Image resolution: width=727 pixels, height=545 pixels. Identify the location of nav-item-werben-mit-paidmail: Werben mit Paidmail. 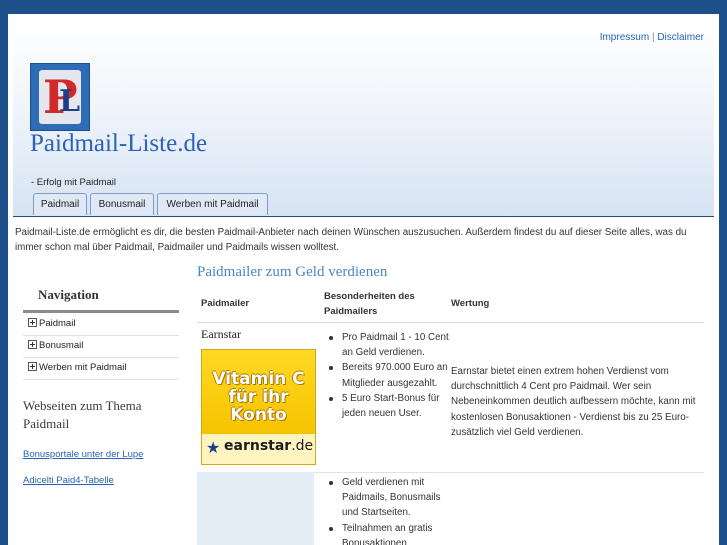
(101, 369).